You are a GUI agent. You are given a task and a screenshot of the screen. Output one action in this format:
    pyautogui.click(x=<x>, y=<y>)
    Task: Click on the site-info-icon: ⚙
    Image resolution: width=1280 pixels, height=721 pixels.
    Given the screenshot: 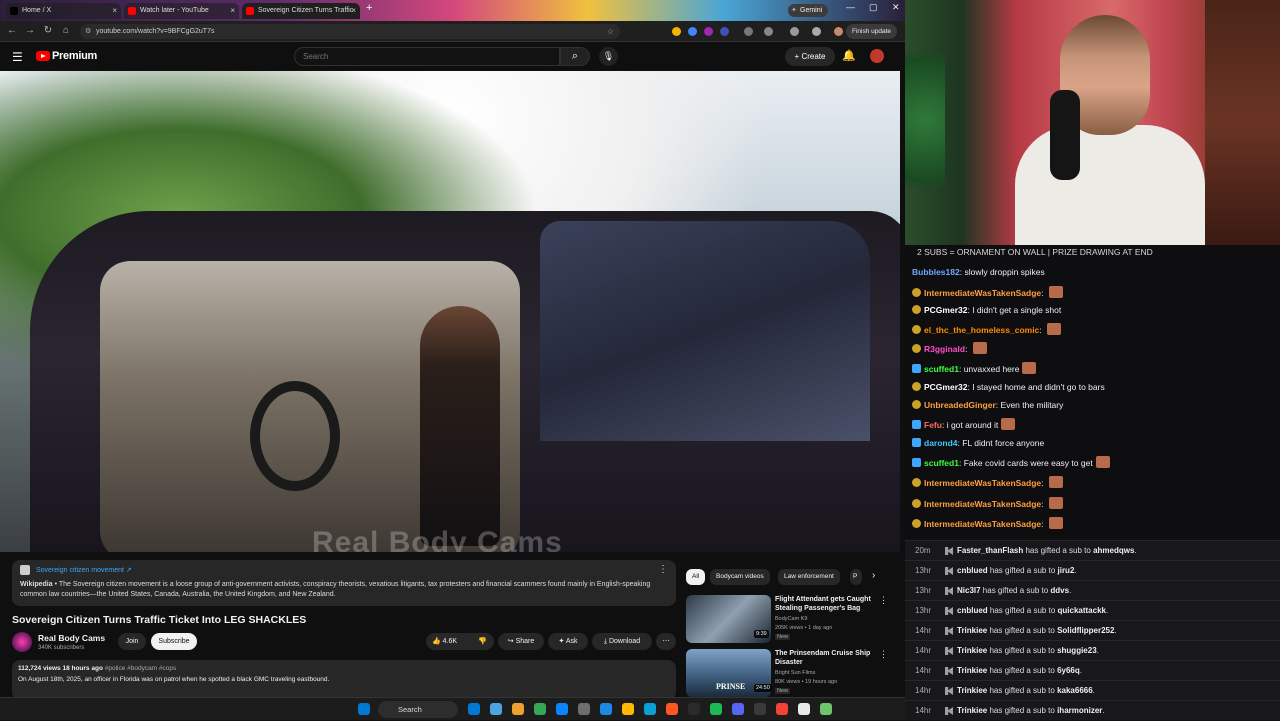 What is the action you would take?
    pyautogui.click(x=88, y=31)
    